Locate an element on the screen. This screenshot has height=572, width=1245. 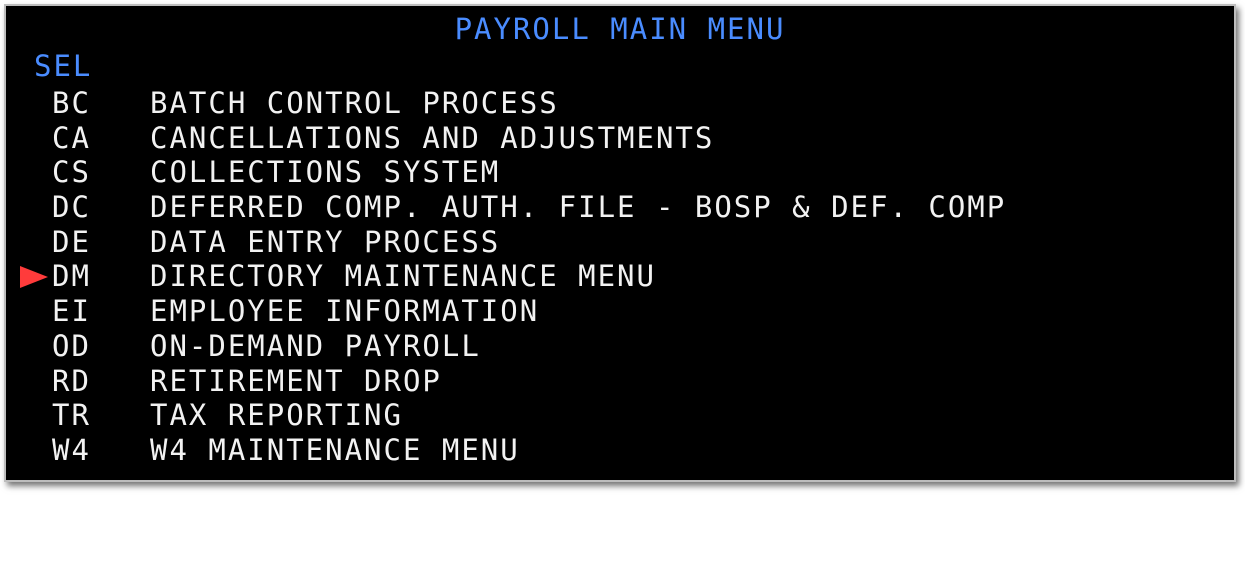
menu-item-w4: W4 W4 MAINTENANCE MENU is located at coordinates (262, 450).